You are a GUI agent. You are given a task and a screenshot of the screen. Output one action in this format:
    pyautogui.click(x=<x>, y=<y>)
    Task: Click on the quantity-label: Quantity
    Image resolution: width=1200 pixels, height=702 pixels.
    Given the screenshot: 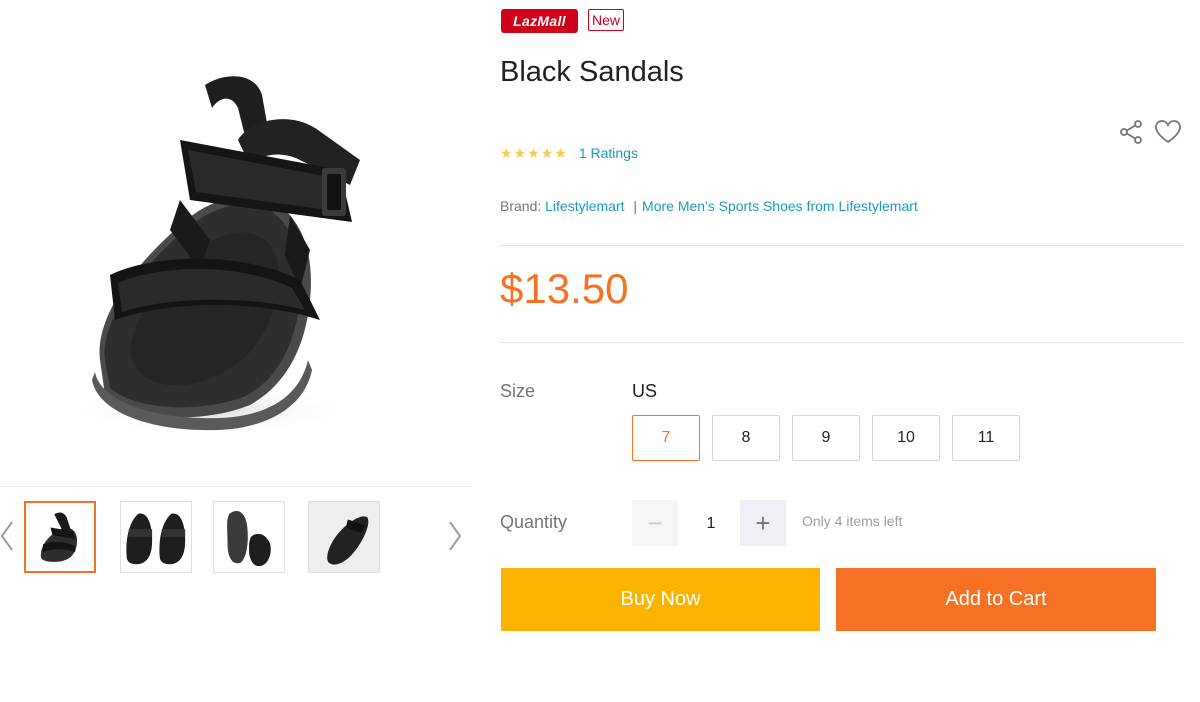 What is the action you would take?
    pyautogui.click(x=534, y=522)
    